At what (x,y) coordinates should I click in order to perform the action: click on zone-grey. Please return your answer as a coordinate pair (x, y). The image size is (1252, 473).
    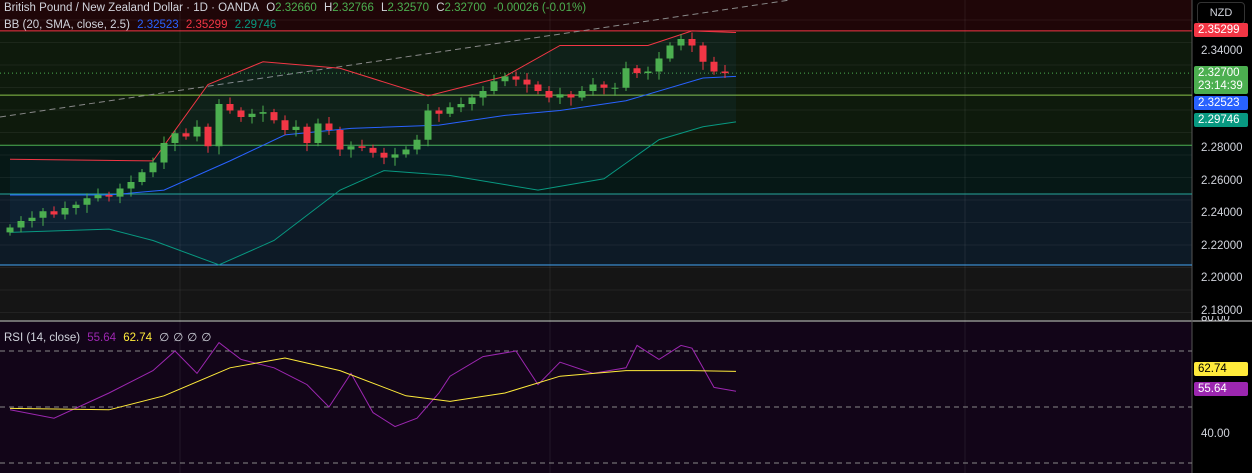
    Looking at the image, I should click on (596, 292).